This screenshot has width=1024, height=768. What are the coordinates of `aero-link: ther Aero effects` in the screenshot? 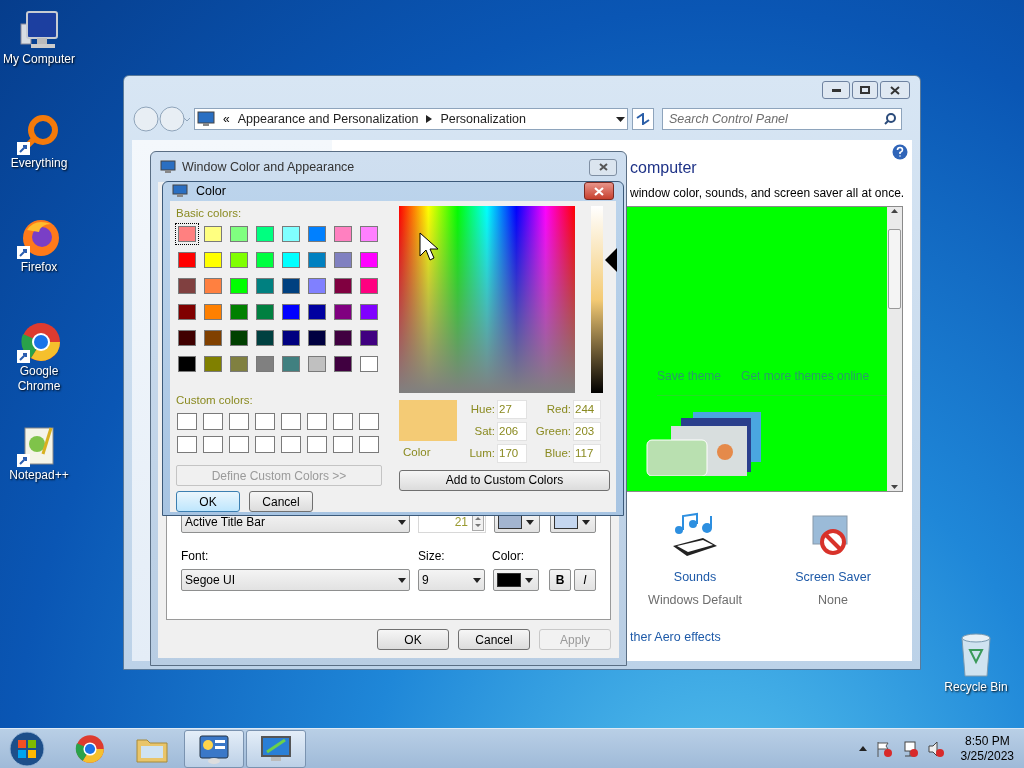 It's located at (769, 637).